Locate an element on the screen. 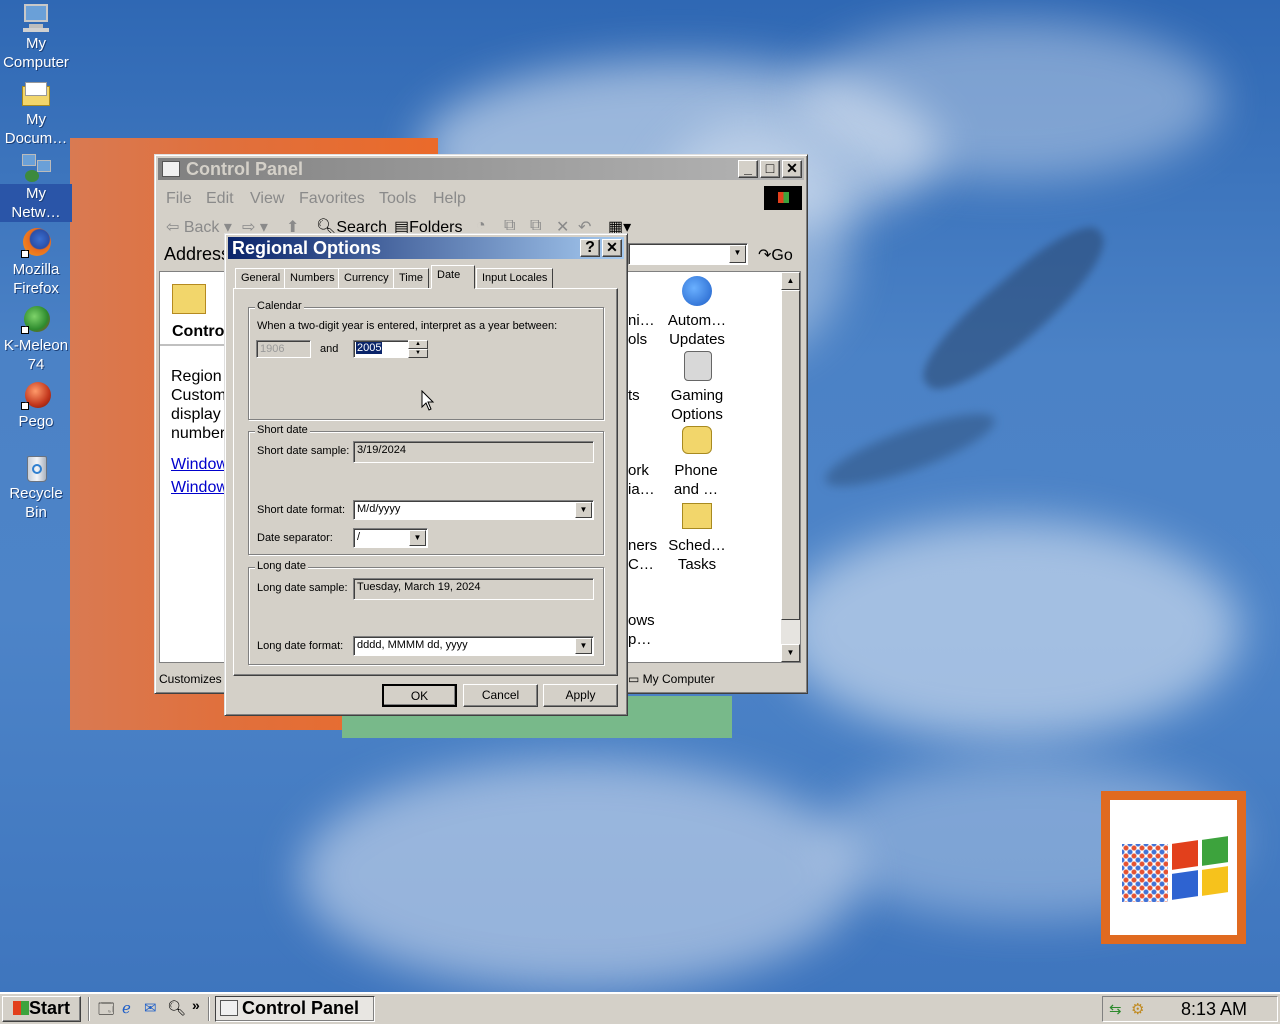 Image resolution: width=1280 pixels, height=1024 pixels. desktop-icon-label: Computer is located at coordinates (36, 62).